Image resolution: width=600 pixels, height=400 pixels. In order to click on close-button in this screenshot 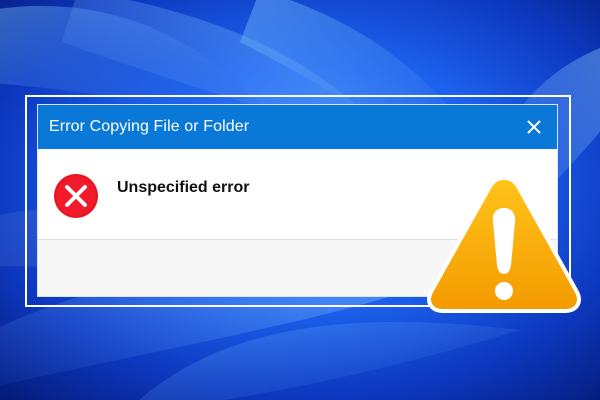, I will do `click(534, 127)`.